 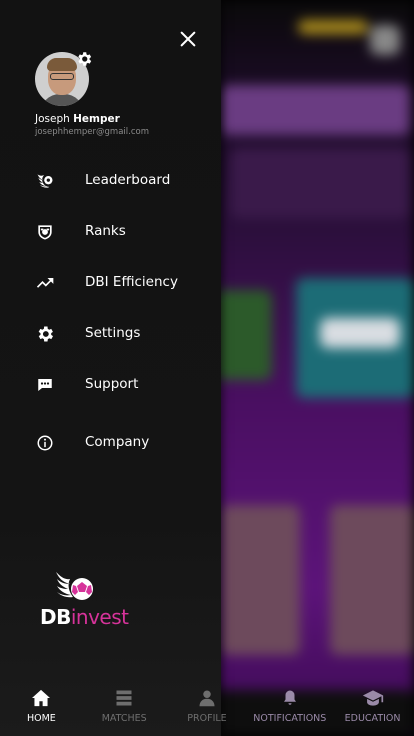 I want to click on bell-icon, so click(x=290, y=698).